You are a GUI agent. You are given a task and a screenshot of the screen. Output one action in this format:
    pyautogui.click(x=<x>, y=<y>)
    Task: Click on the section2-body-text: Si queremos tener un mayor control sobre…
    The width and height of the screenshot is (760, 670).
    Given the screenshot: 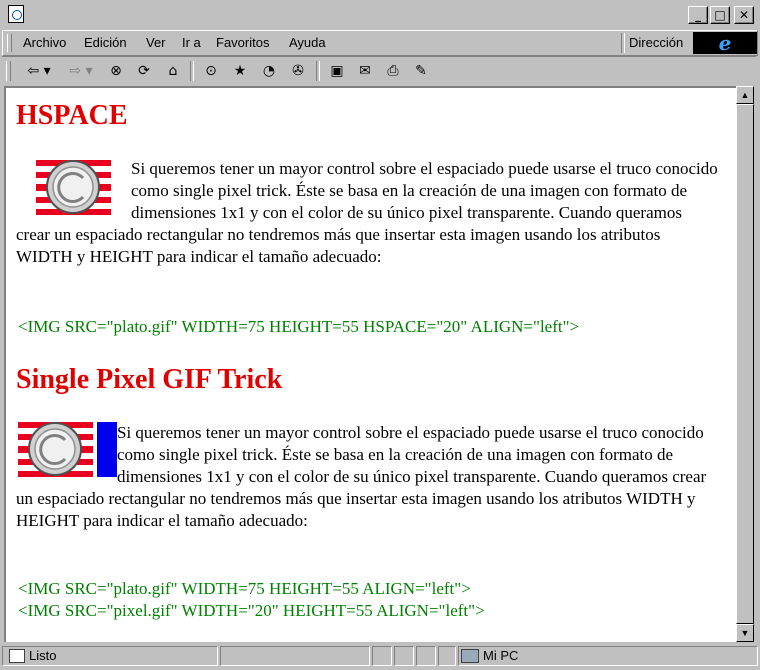 What is the action you would take?
    pyautogui.click(x=361, y=476)
    